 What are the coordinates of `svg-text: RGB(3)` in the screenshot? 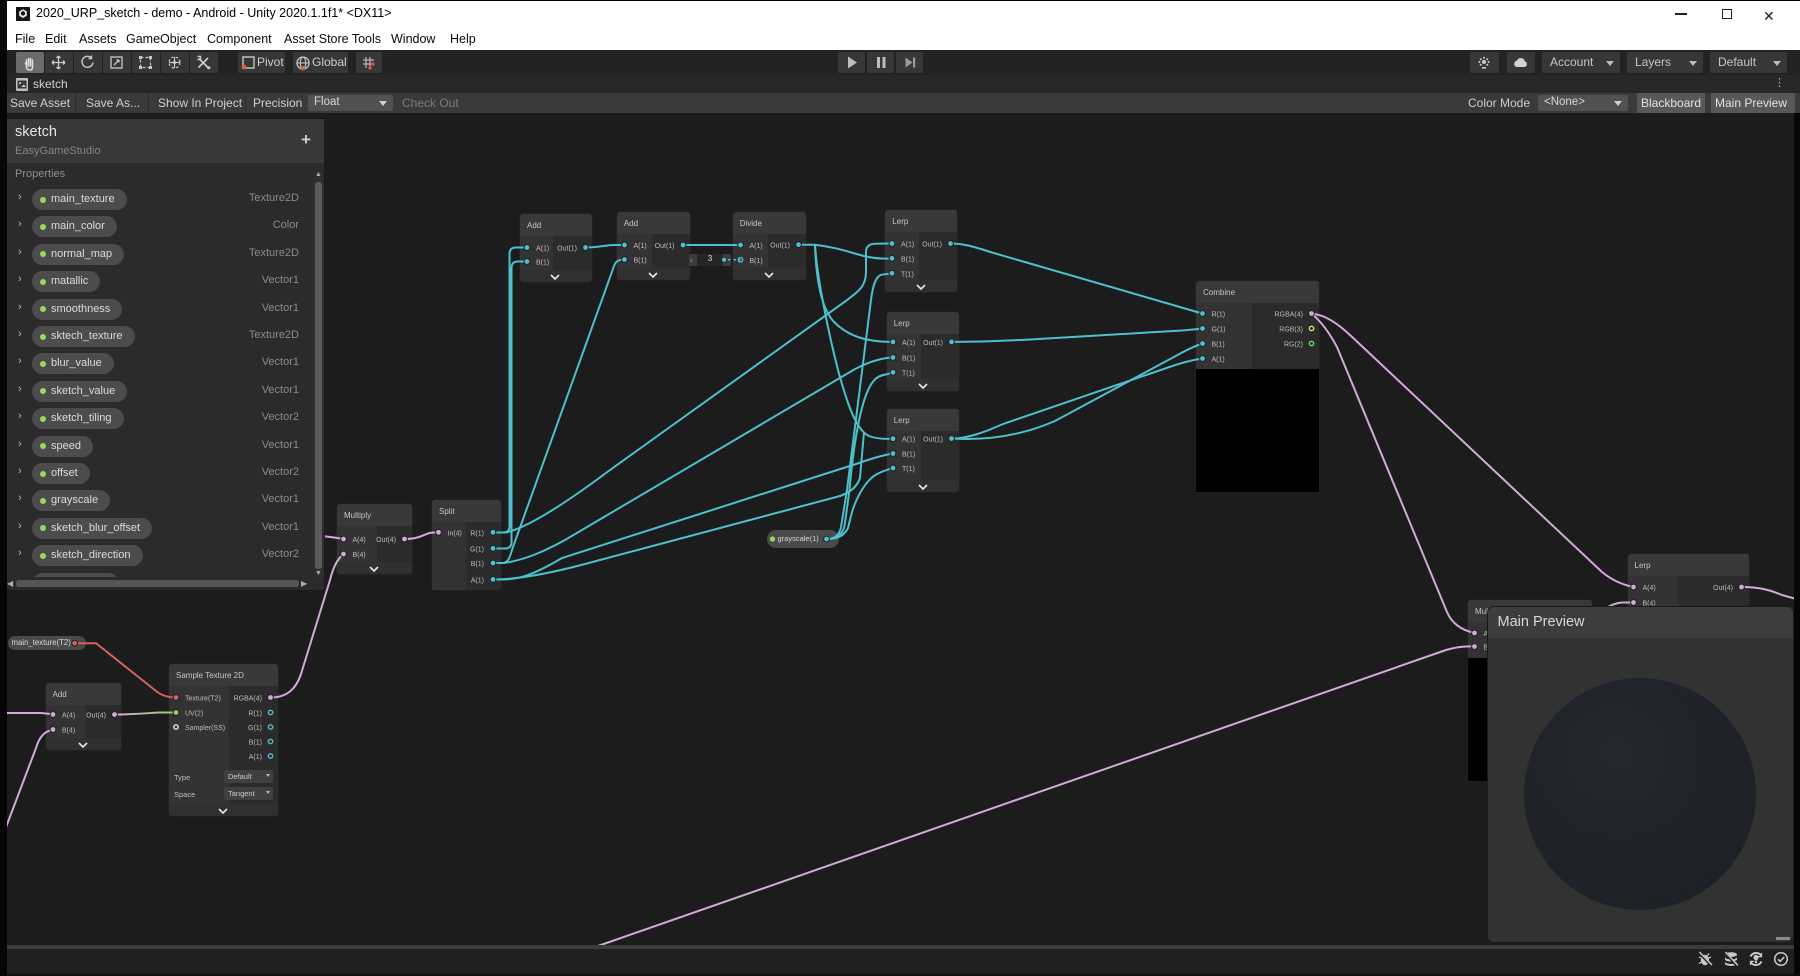 It's located at (1291, 330).